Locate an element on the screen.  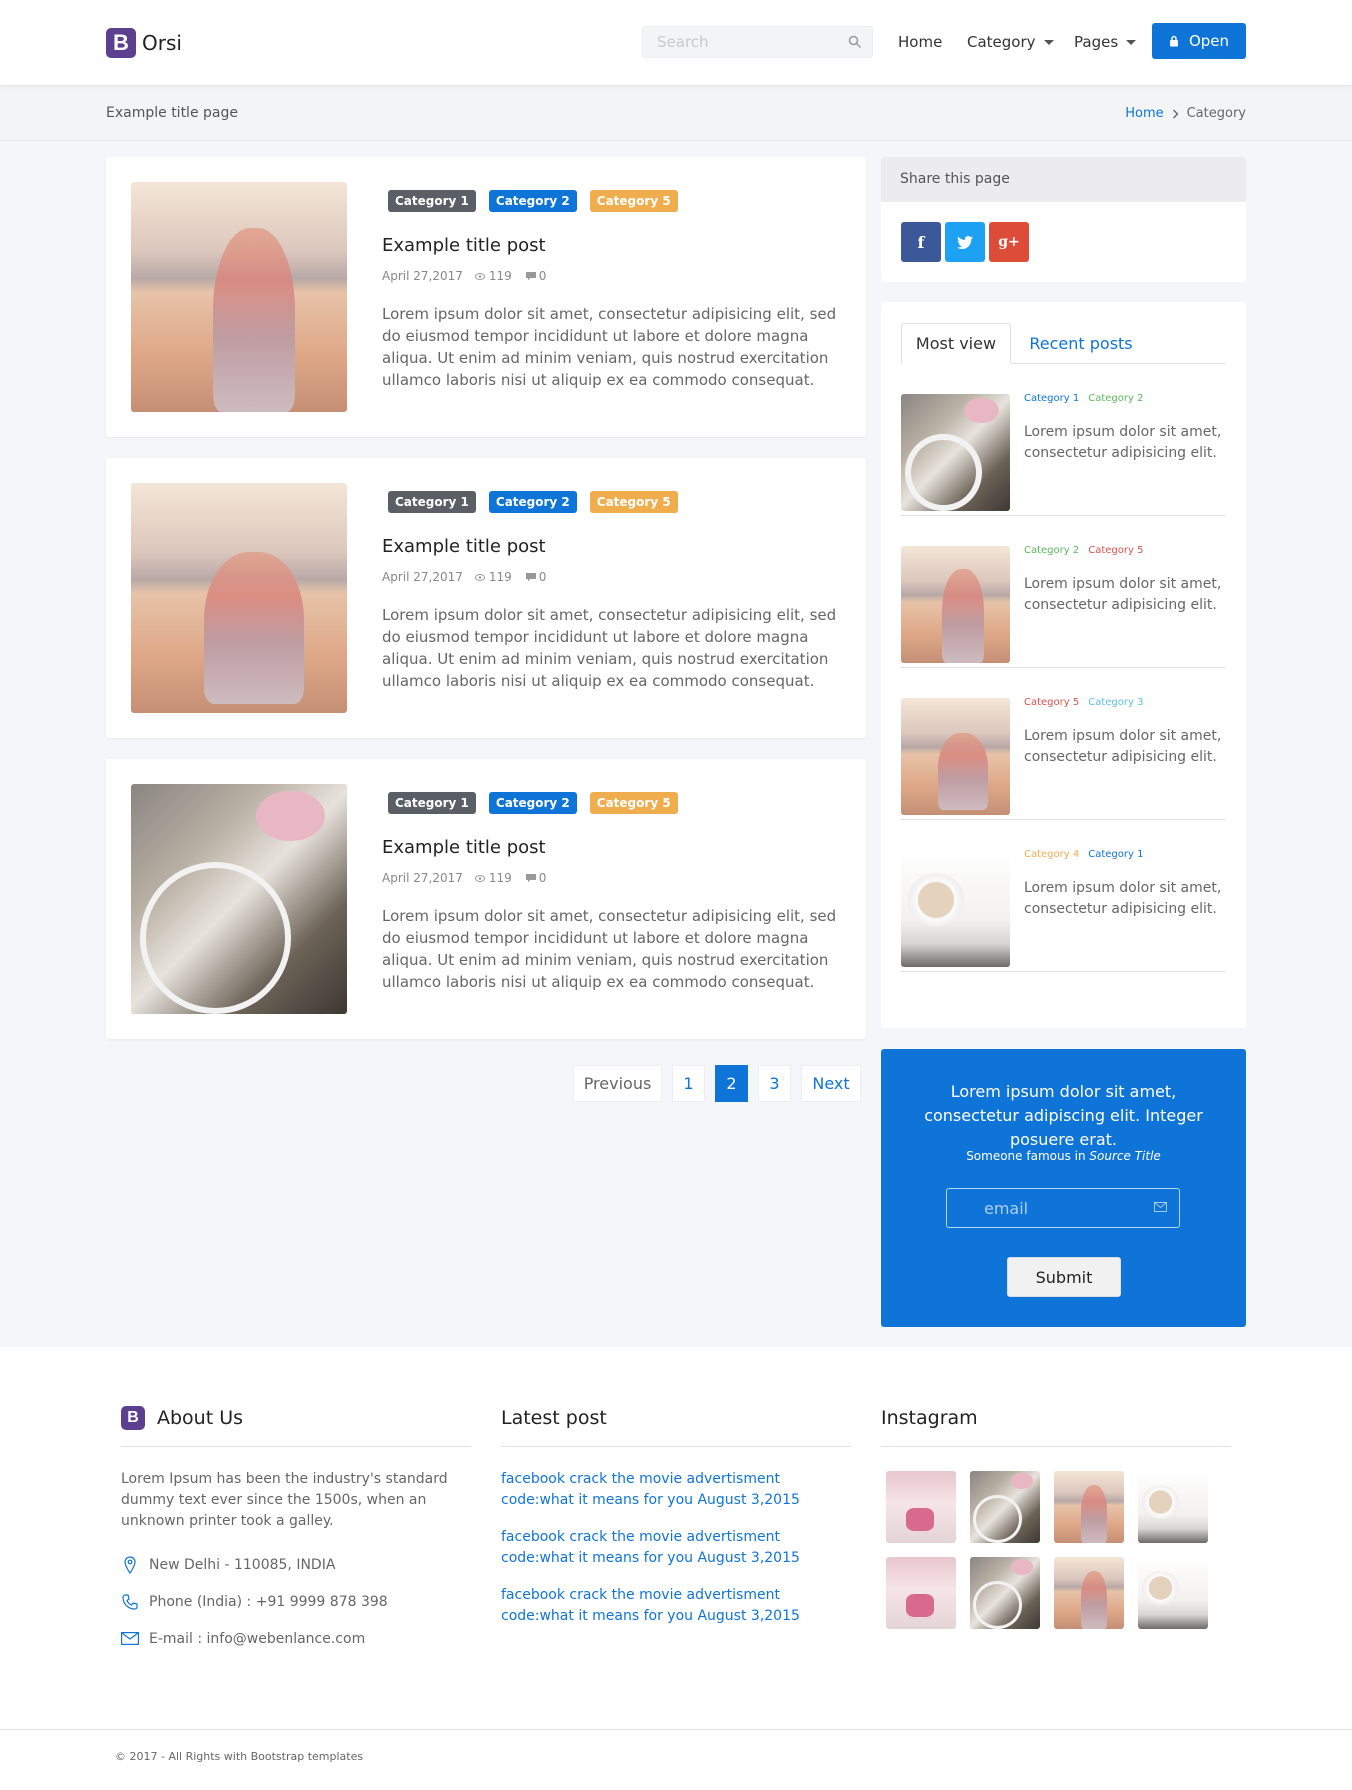
pagination-next: Next is located at coordinates (831, 1083).